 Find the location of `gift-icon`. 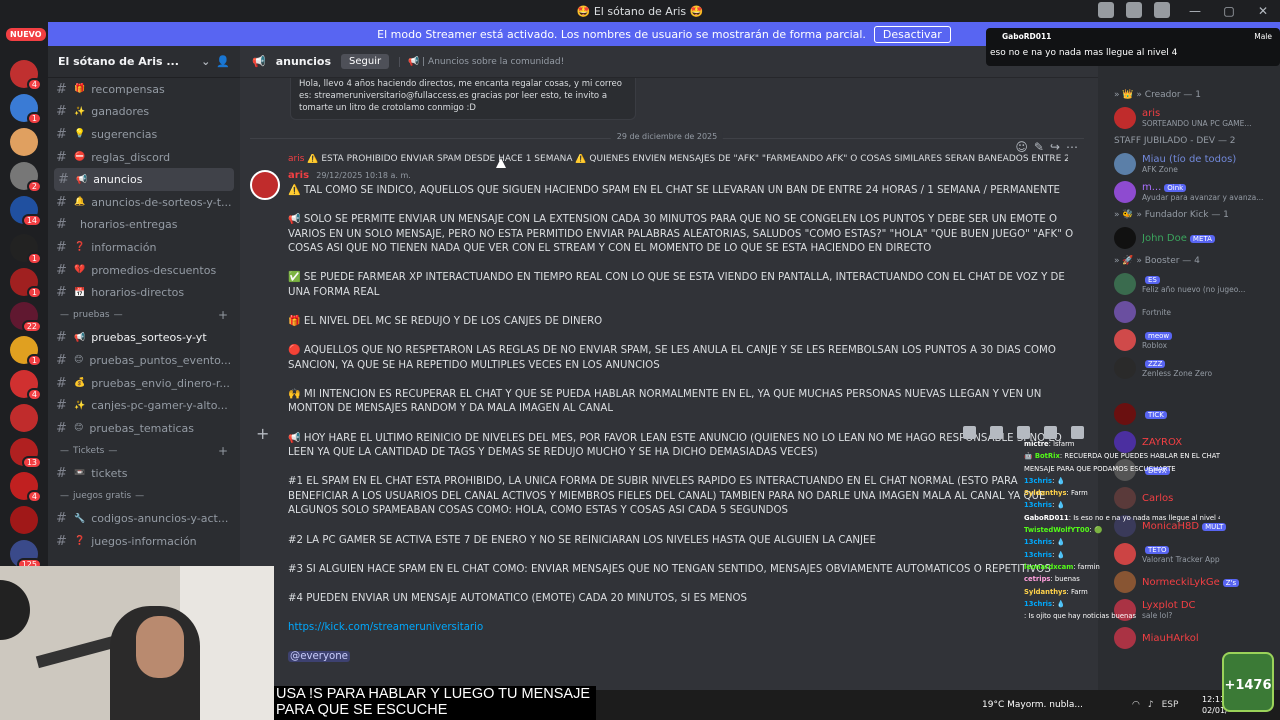

gift-icon is located at coordinates (969, 432).